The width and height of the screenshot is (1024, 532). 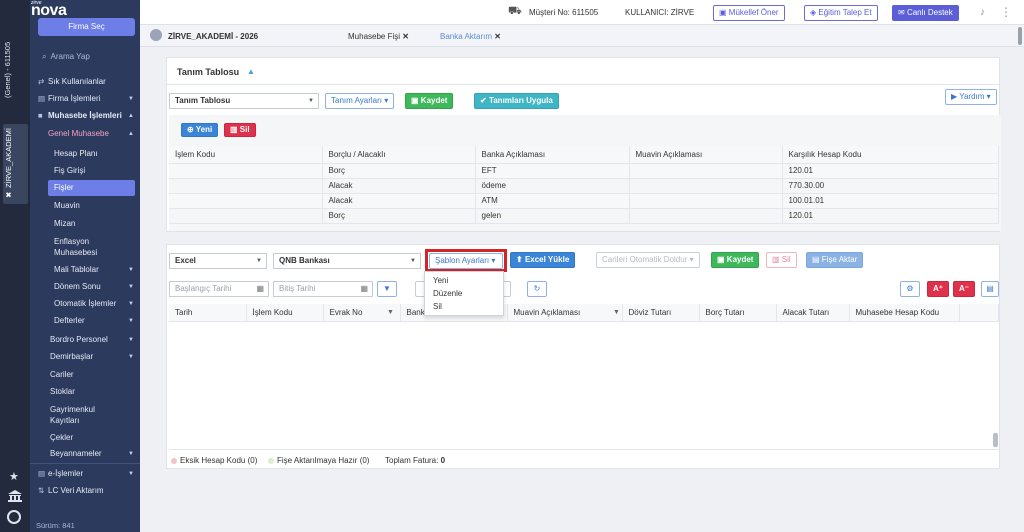 What do you see at coordinates (464, 293) in the screenshot?
I see `menu-item-edit: Düzenle` at bounding box center [464, 293].